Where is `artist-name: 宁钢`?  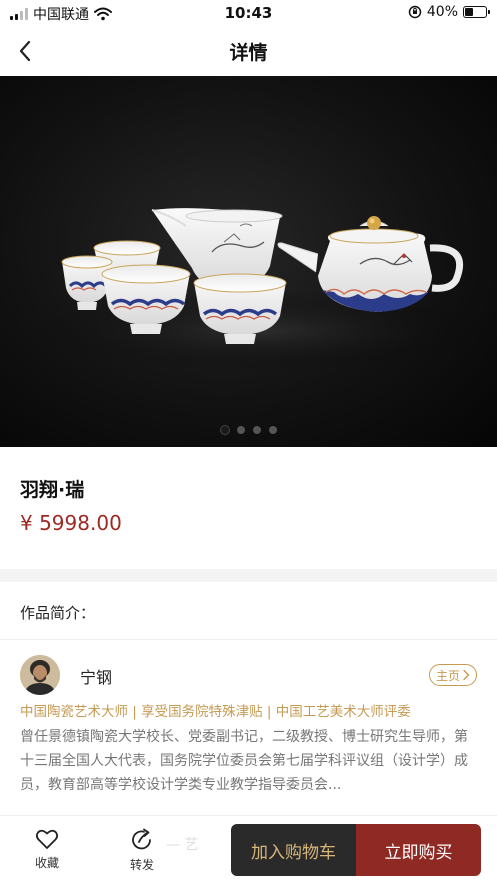
artist-name: 宁钢 is located at coordinates (96, 677).